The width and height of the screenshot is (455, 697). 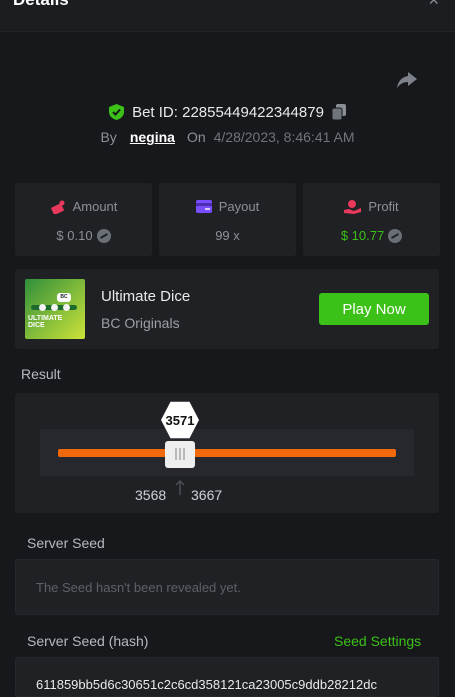 I want to click on bet-id-row: Bet ID: 22855449422344879, so click(x=227, y=112).